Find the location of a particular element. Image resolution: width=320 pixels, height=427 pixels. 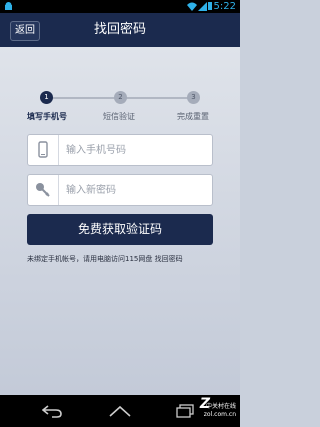

navigation-bar: Z 中关村在线 zol.com.cn is located at coordinates (120, 411).